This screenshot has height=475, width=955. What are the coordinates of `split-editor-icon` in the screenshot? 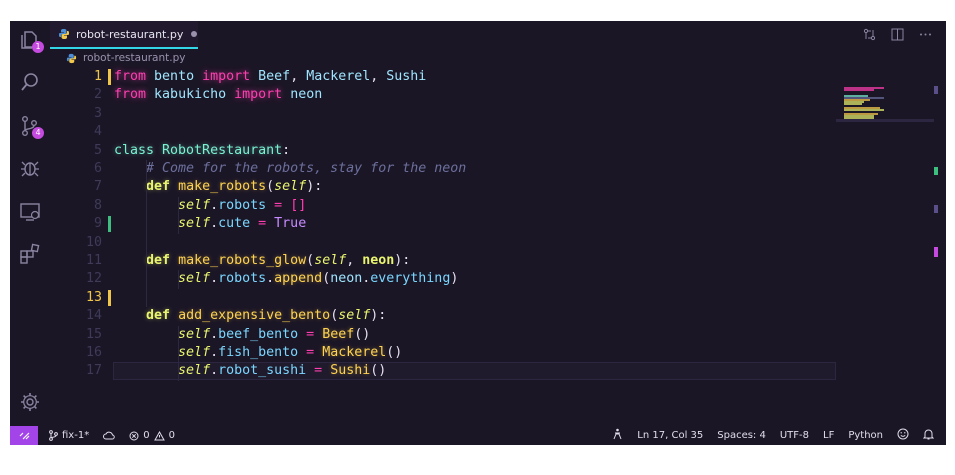 It's located at (897, 34).